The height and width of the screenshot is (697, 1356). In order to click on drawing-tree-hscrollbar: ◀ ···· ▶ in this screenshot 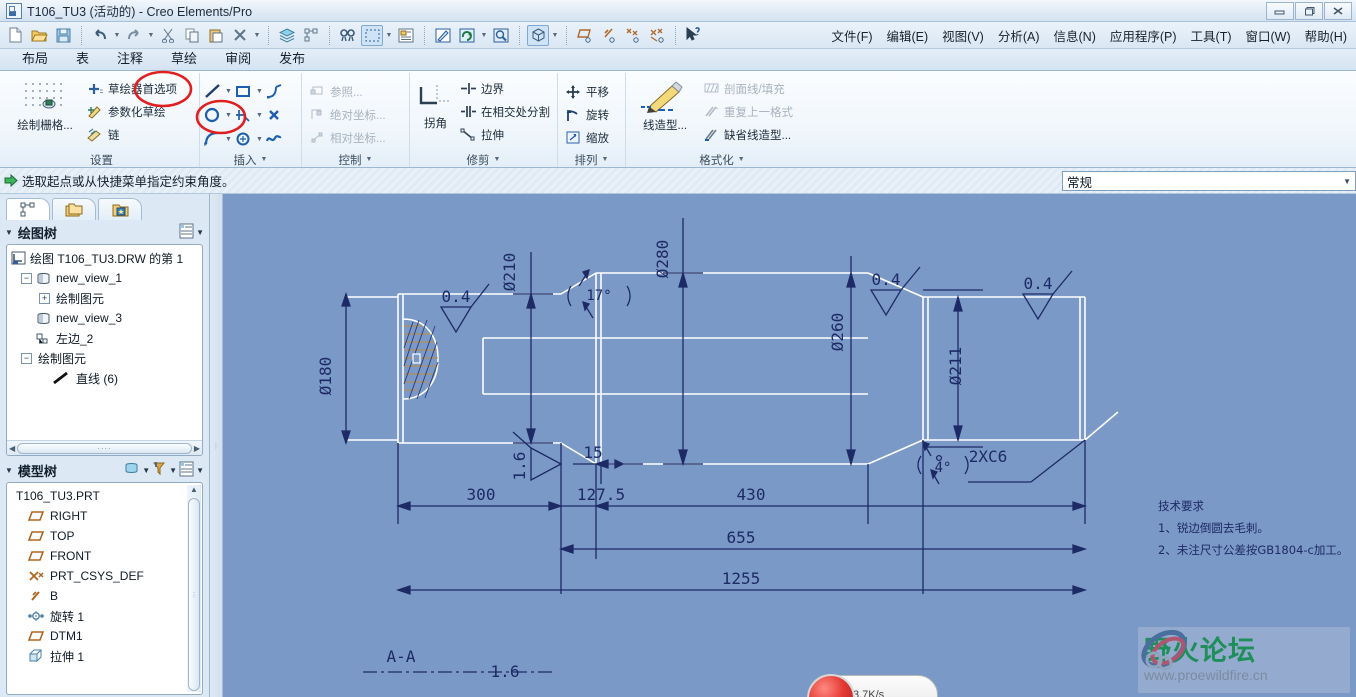, I will do `click(104, 447)`.